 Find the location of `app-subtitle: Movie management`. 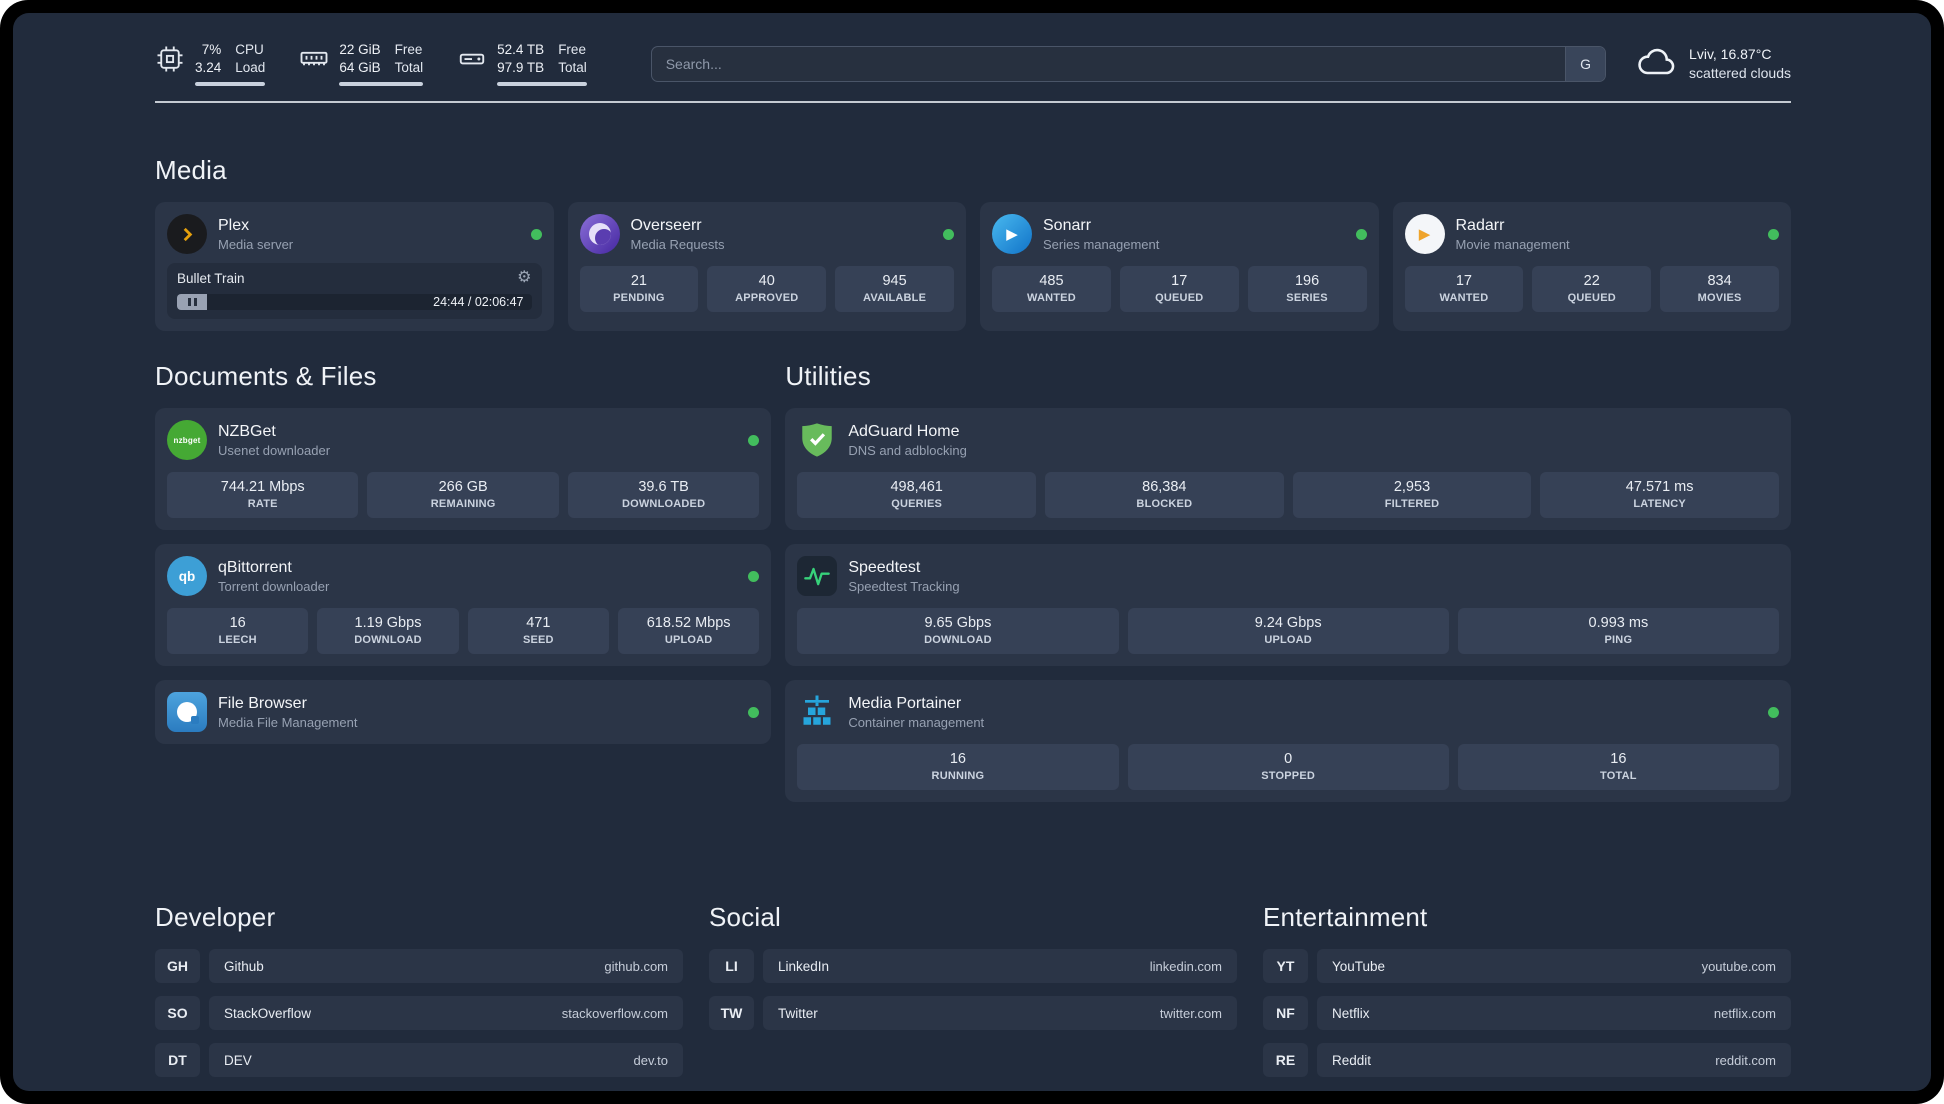

app-subtitle: Movie management is located at coordinates (1512, 244).